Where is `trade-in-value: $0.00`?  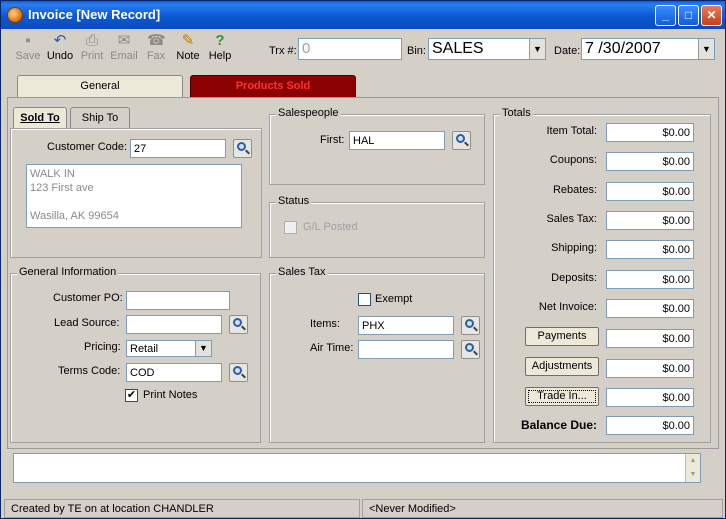 trade-in-value: $0.00 is located at coordinates (650, 397).